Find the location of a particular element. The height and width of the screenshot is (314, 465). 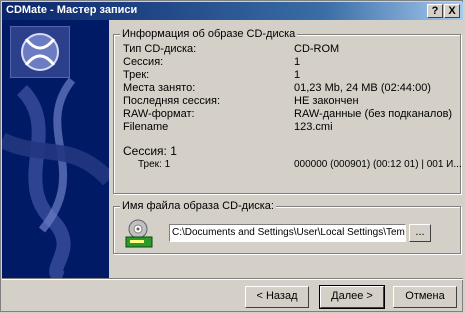

help-button: ? is located at coordinates (435, 11).